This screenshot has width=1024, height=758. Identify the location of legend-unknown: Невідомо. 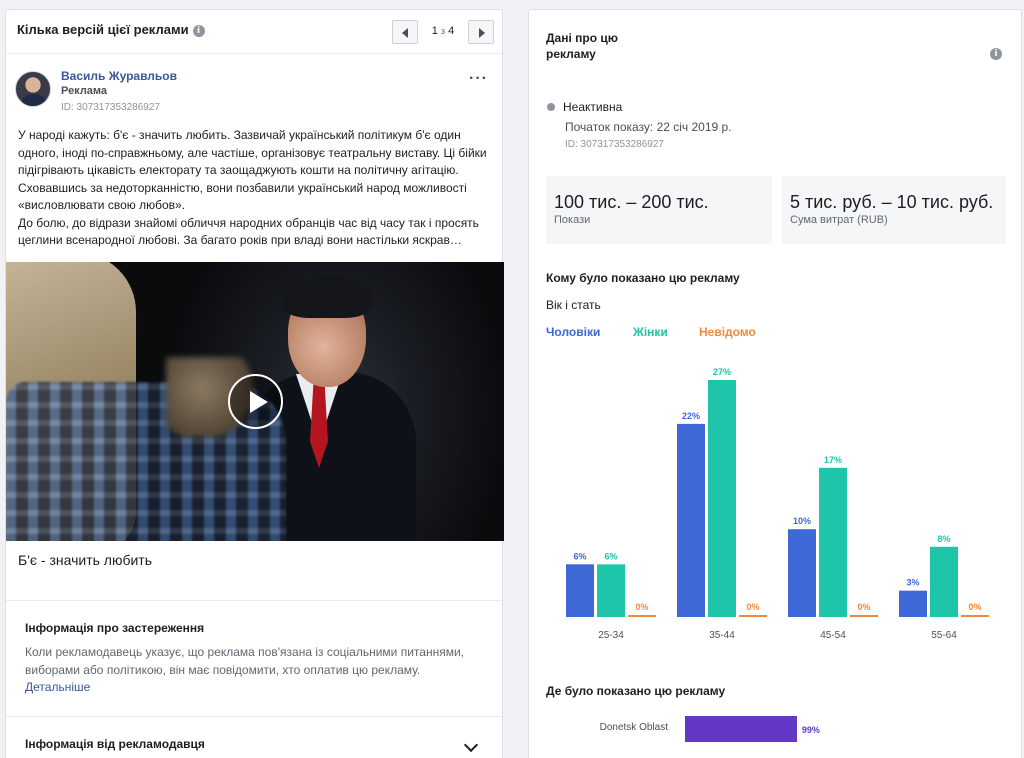
(727, 332).